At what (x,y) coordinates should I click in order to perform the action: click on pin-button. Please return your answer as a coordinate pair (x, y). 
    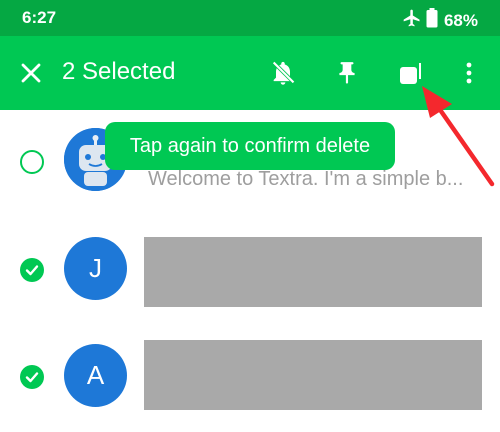
    Looking at the image, I should click on (347, 73).